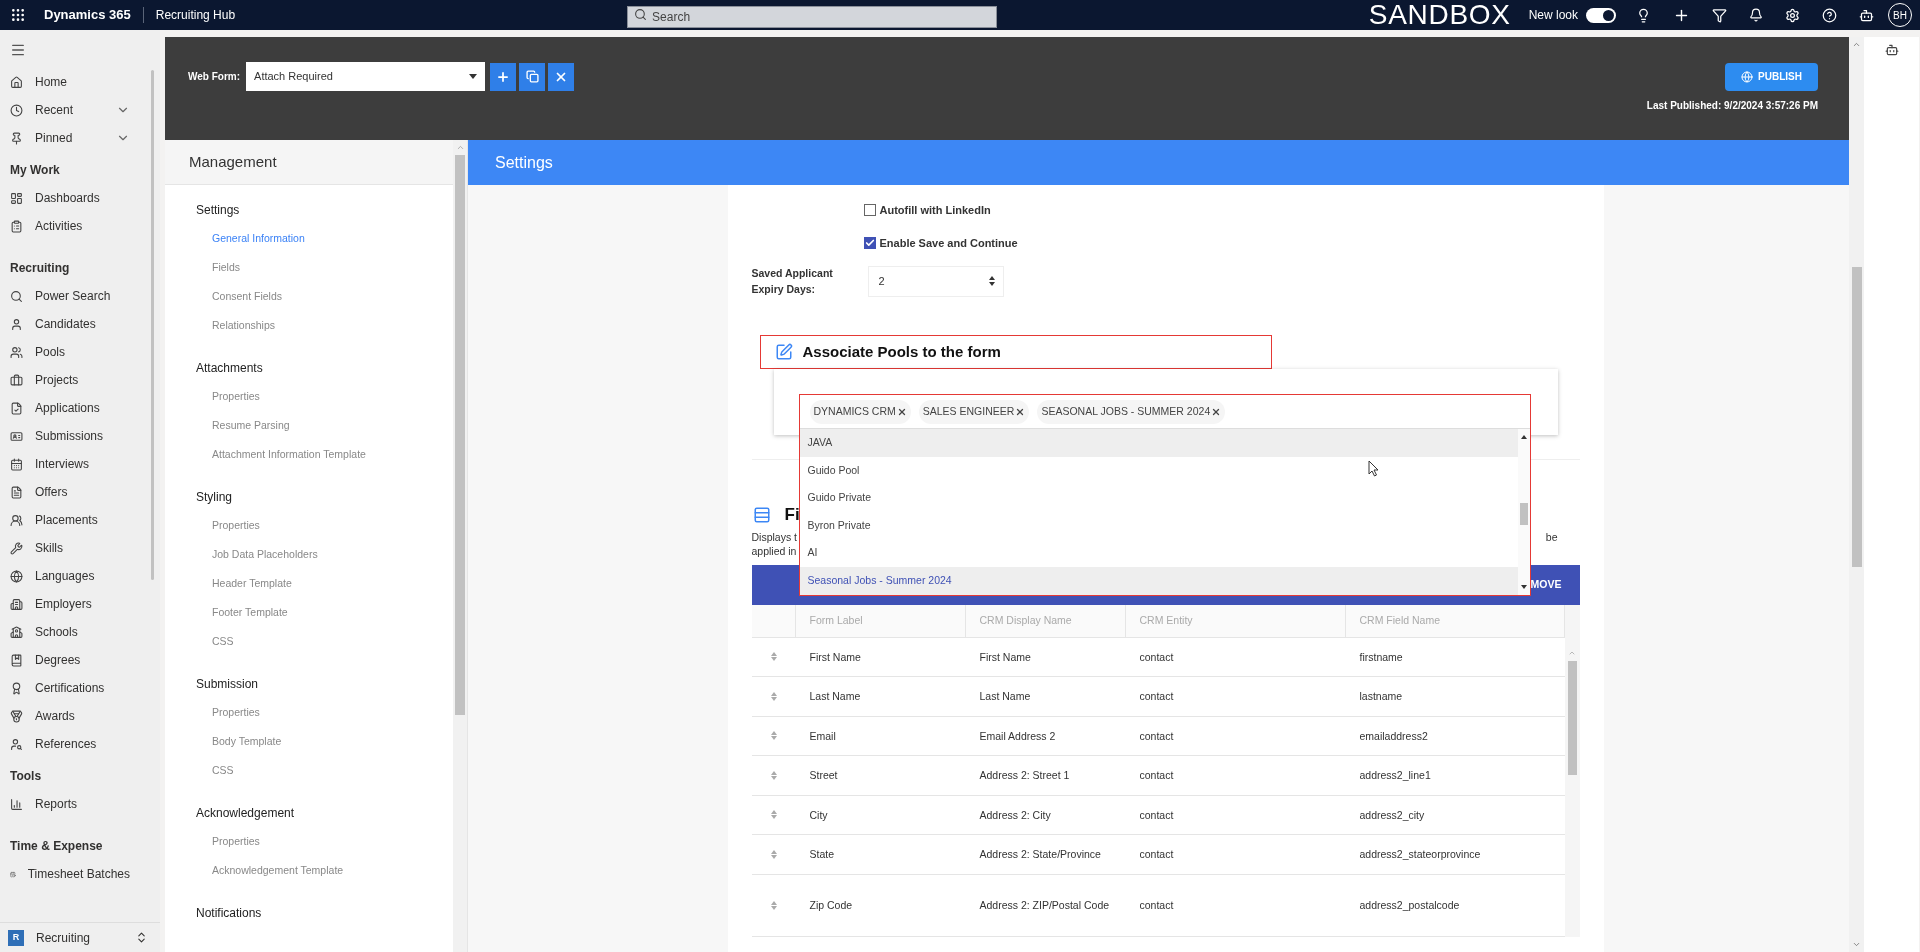  What do you see at coordinates (74, 520) in the screenshot?
I see `nav-item: Placements` at bounding box center [74, 520].